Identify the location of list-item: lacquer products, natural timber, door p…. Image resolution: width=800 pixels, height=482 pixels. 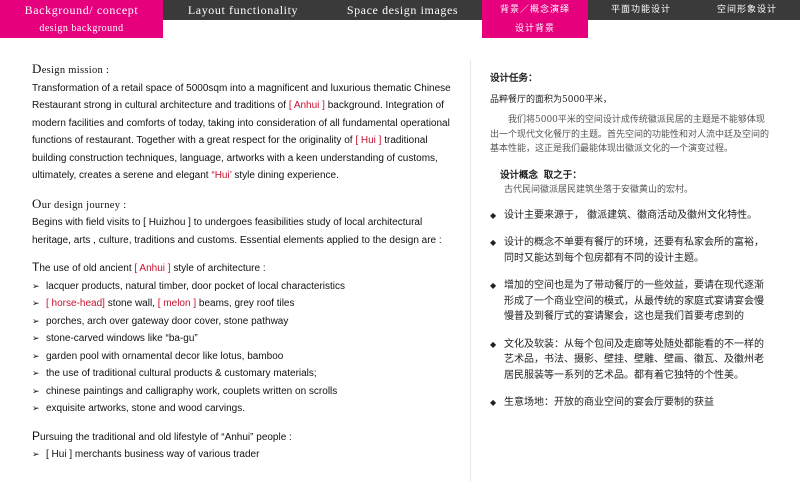
(242, 287).